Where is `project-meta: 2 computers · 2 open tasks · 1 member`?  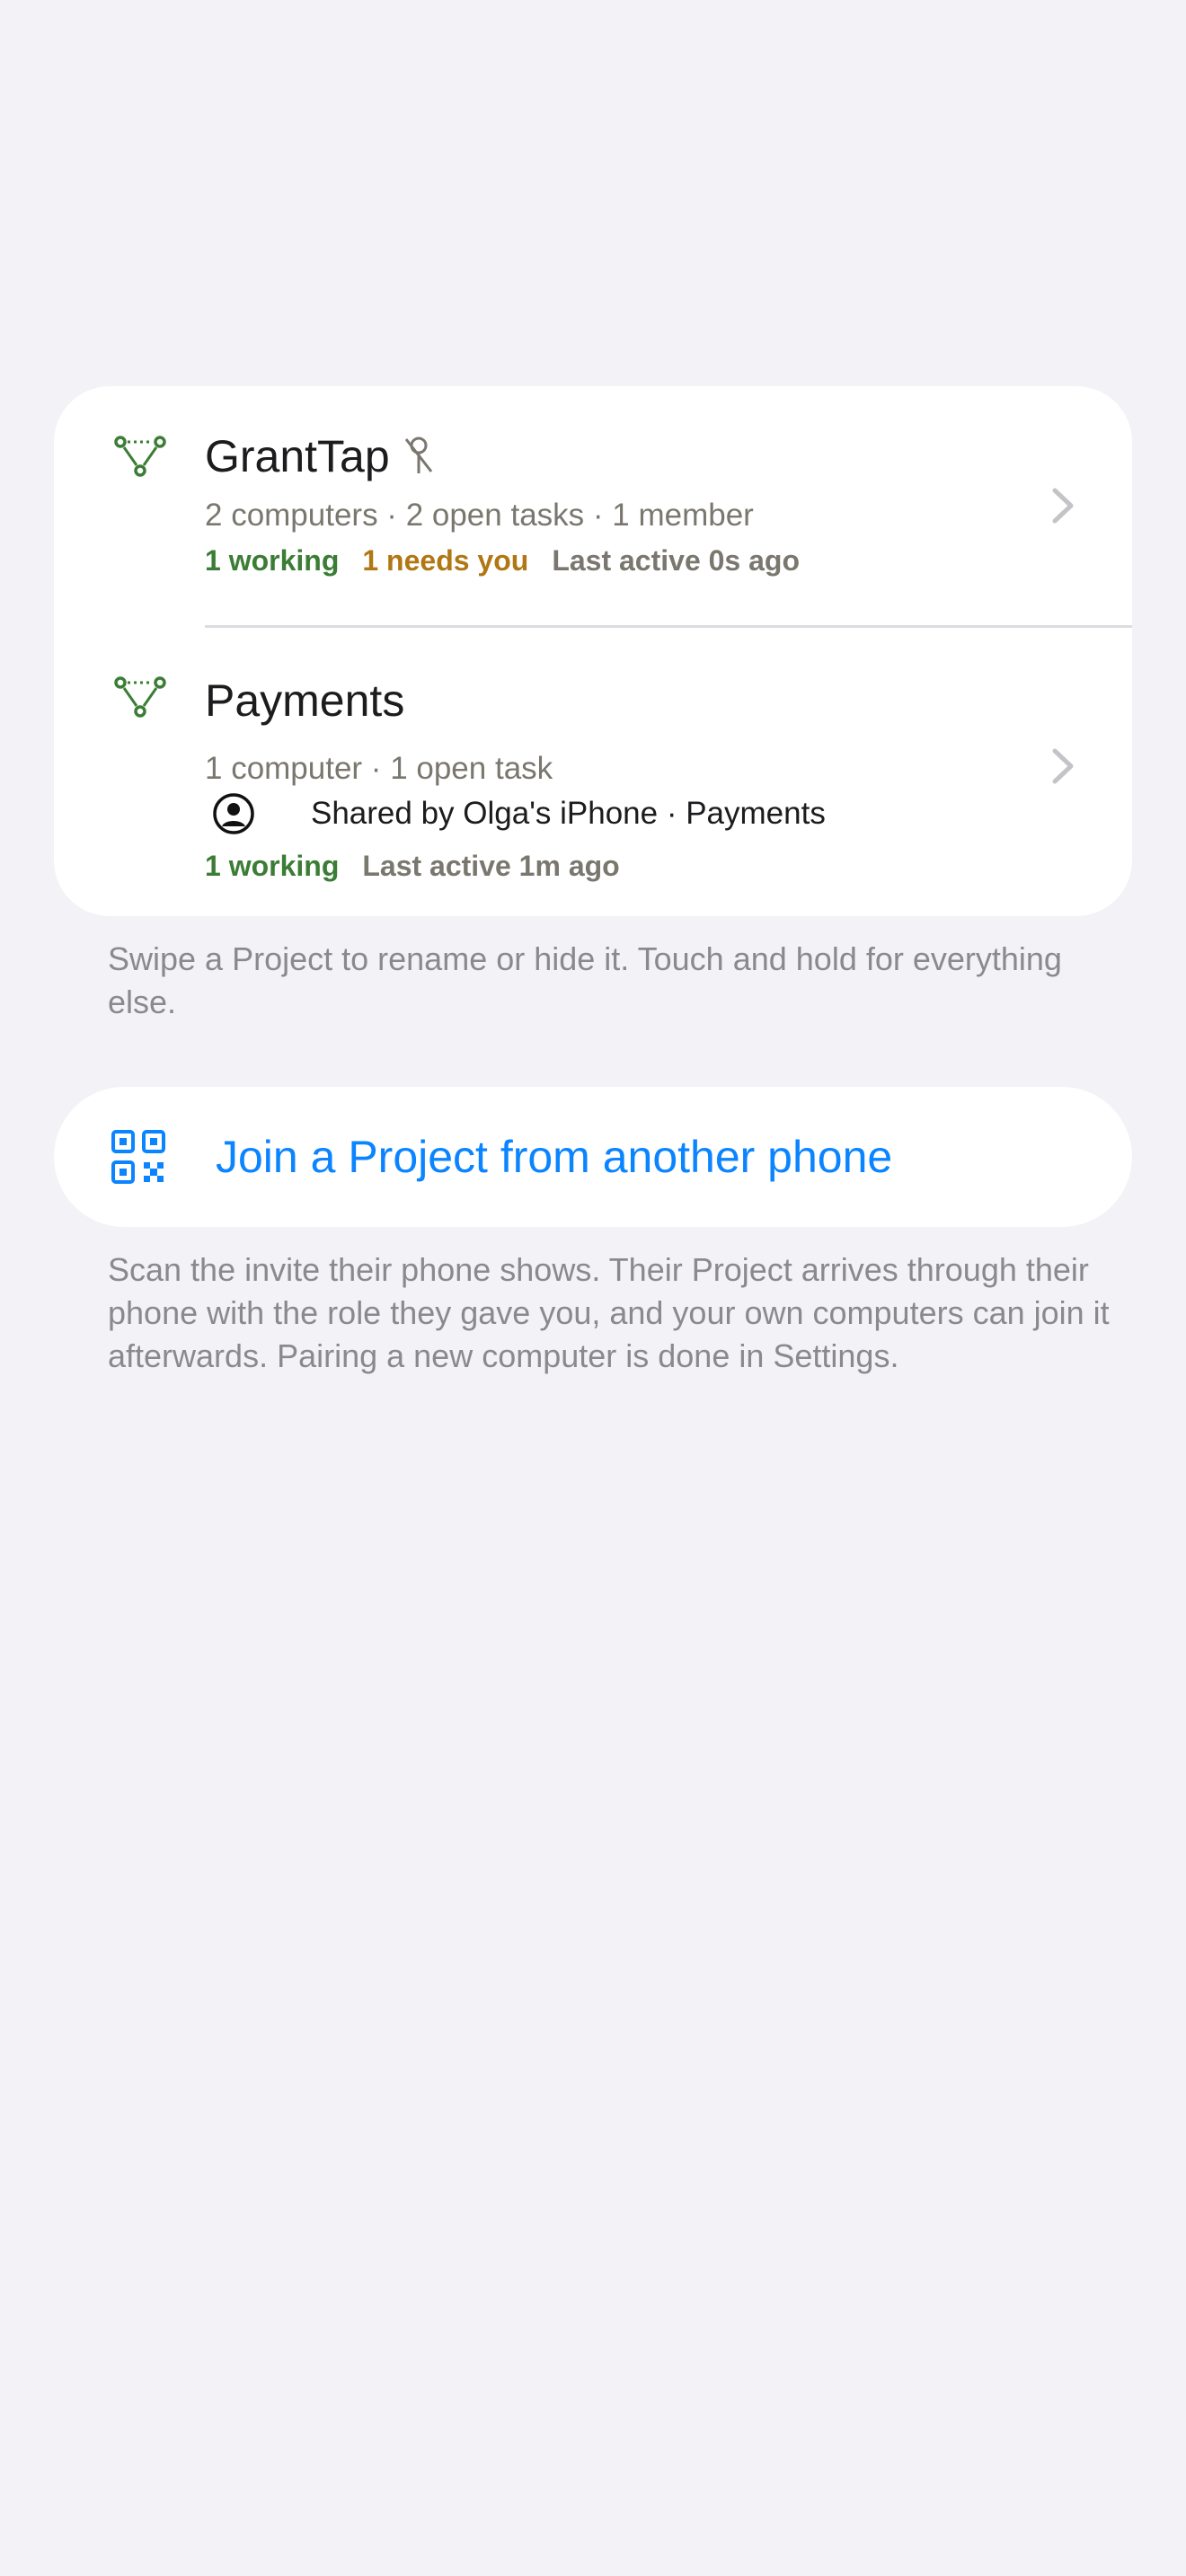 project-meta: 2 computers · 2 open tasks · 1 member is located at coordinates (479, 515).